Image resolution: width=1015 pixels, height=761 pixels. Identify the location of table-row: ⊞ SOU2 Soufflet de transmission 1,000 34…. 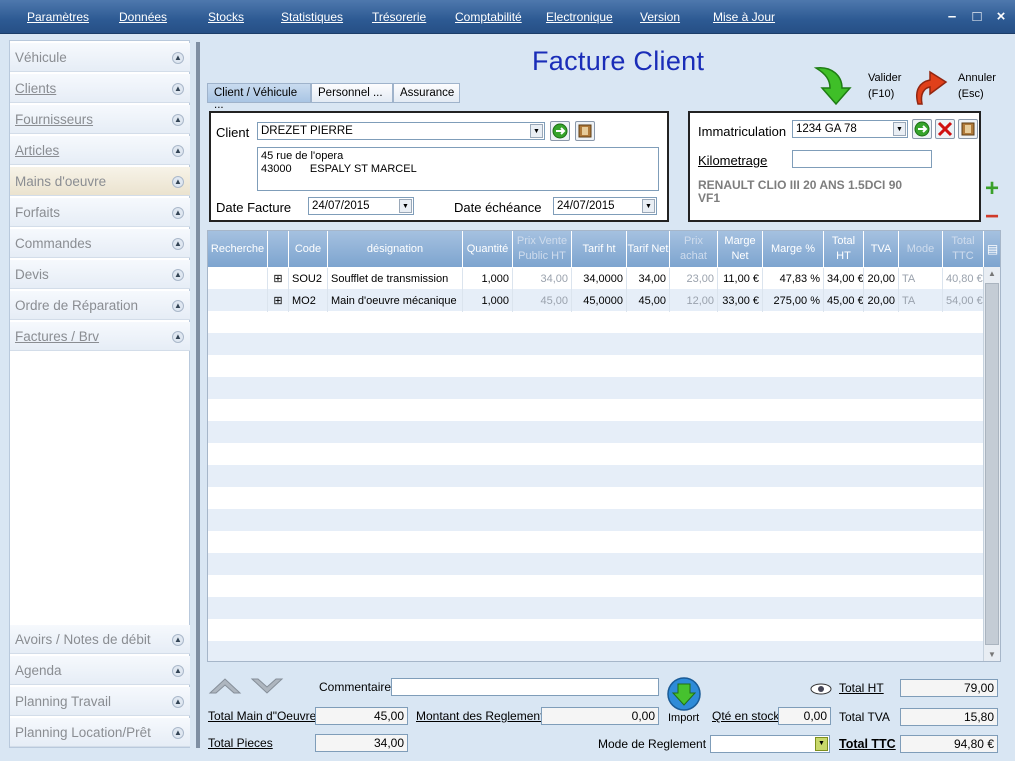
(596, 279).